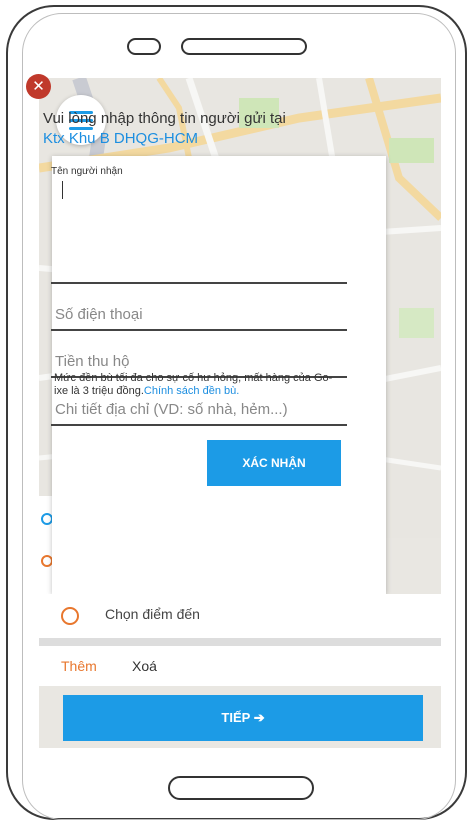 The image size is (474, 826). Describe the element at coordinates (171, 409) in the screenshot. I see `address-field-placeholder: Chi tiết địa chỉ (VD: số nhà, hẻm...)` at that location.